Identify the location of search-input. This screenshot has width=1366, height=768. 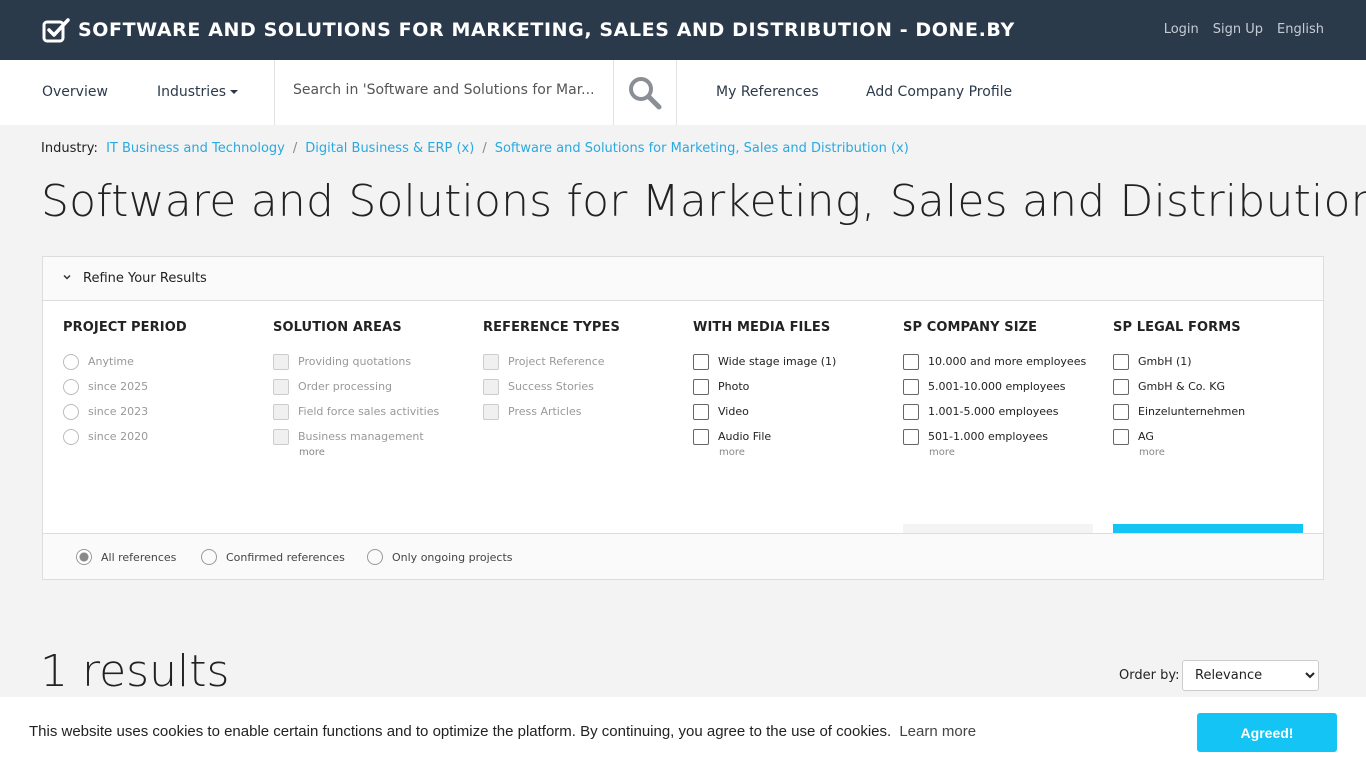
(443, 90).